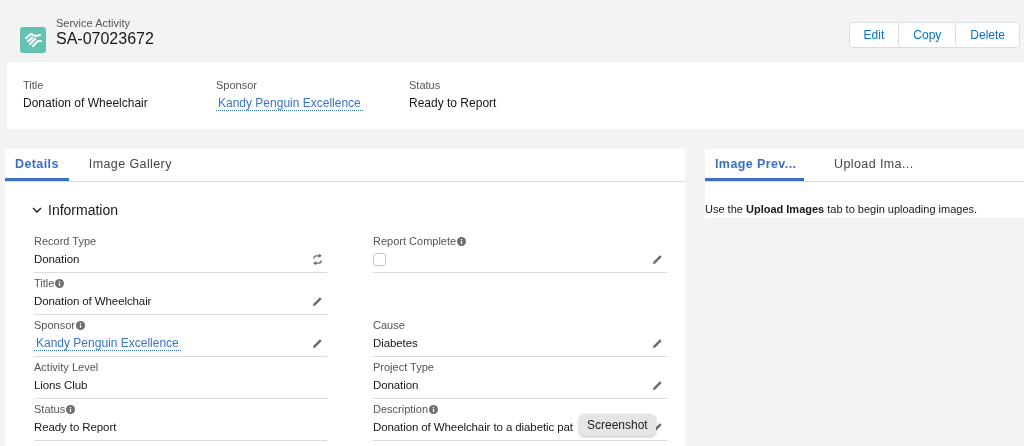 This screenshot has width=1024, height=446. I want to click on chevron-icon, so click(37, 210).